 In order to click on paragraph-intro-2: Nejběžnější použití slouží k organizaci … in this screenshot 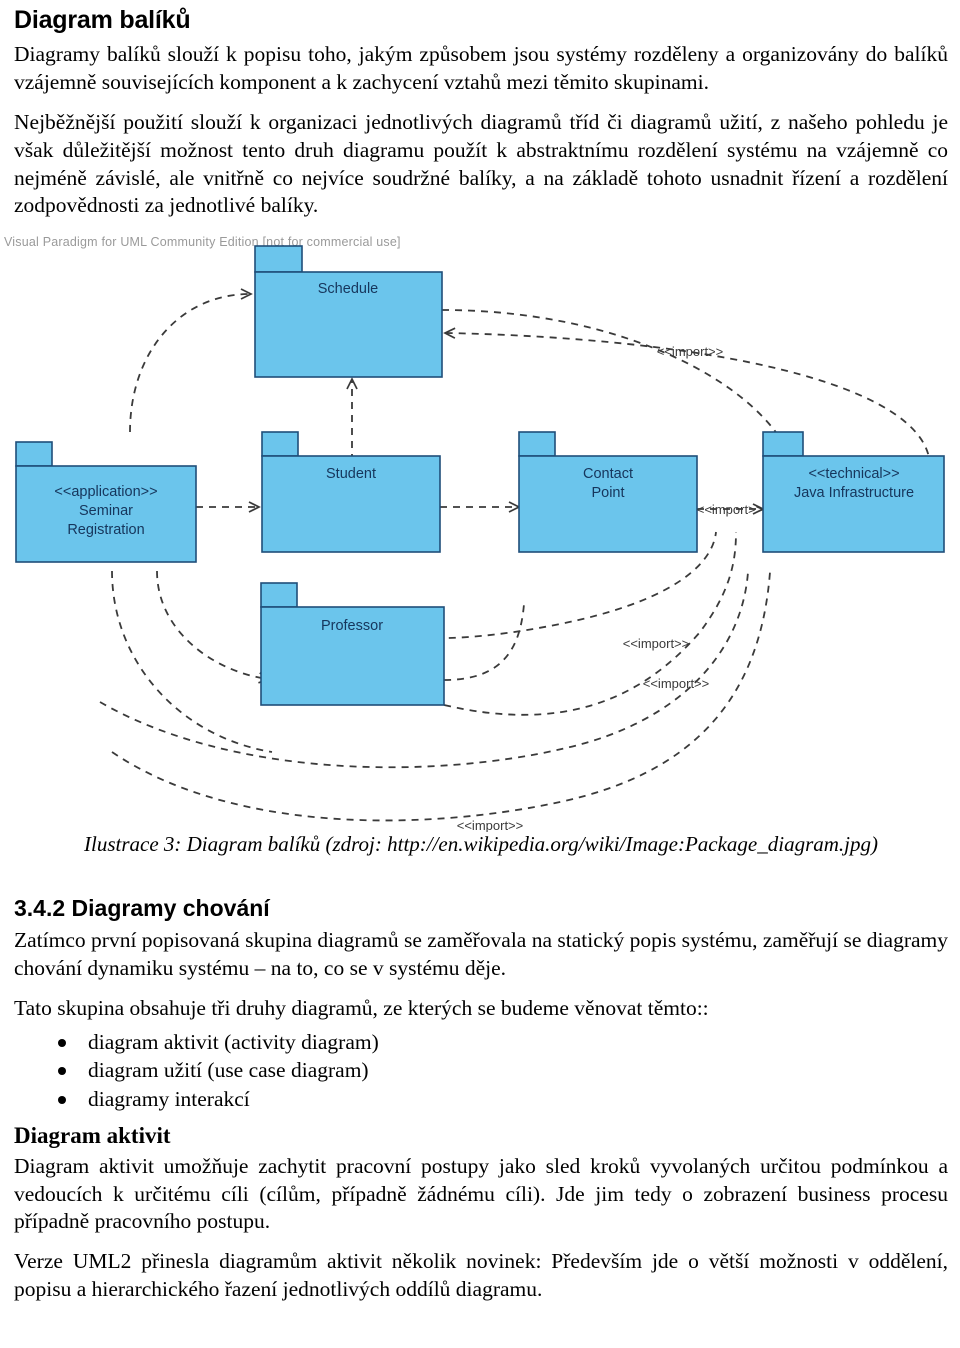, I will do `click(481, 163)`.